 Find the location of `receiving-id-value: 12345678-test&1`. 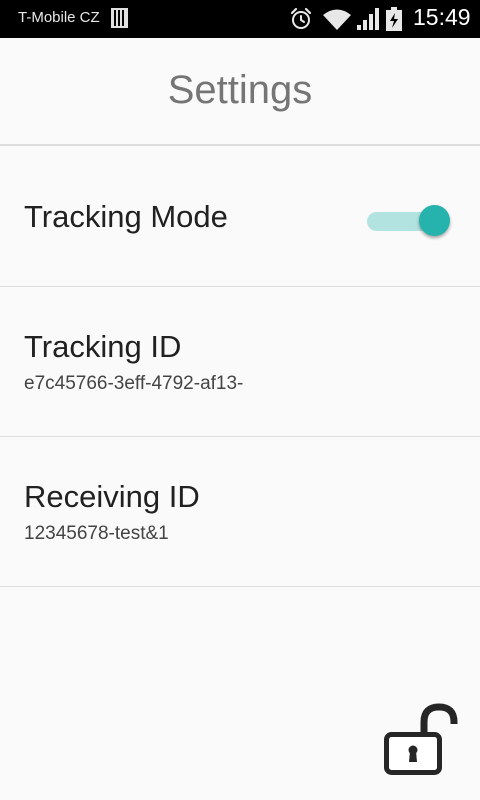

receiving-id-value: 12345678-test&1 is located at coordinates (96, 533).